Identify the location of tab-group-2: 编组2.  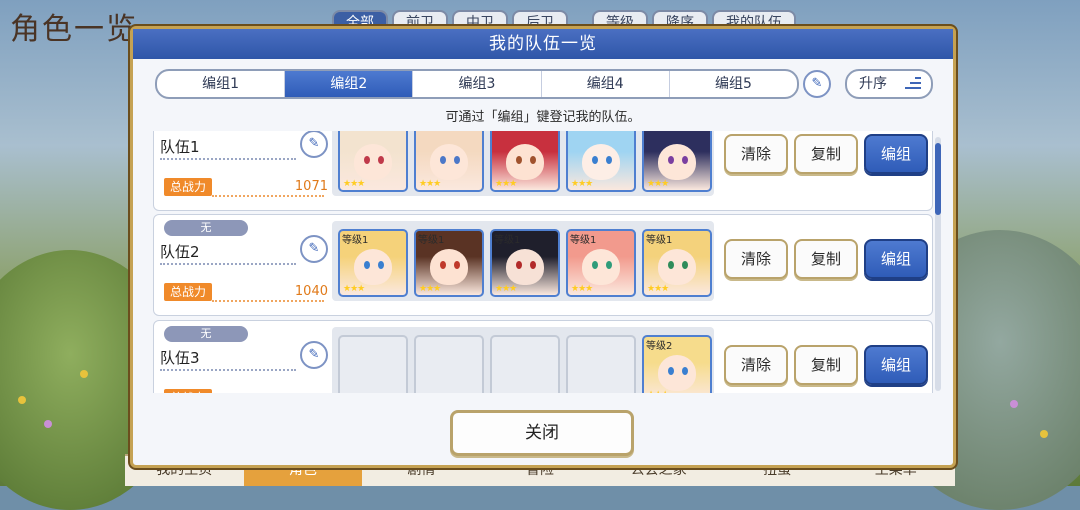
(349, 84).